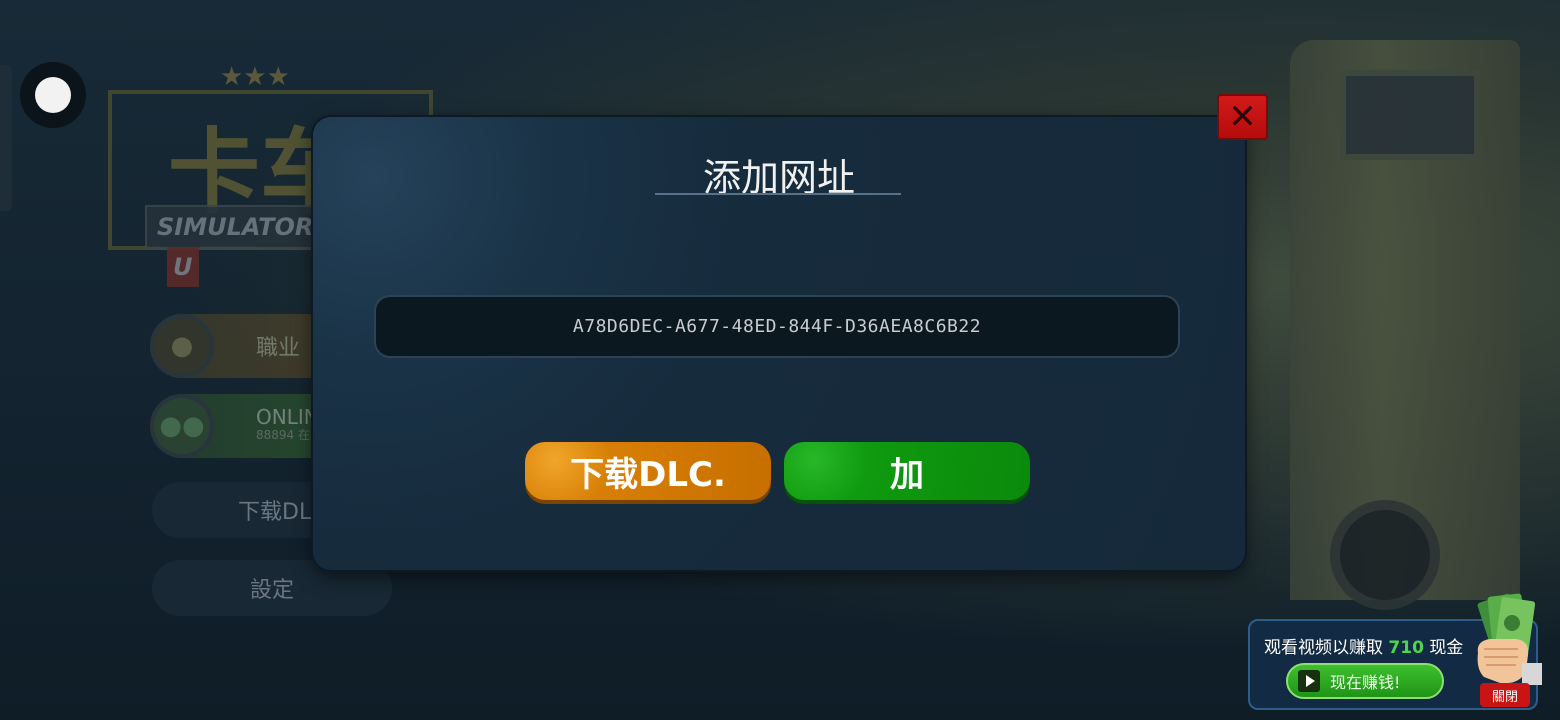  Describe the element at coordinates (1509, 639) in the screenshot. I see `money-hand-icon` at that location.